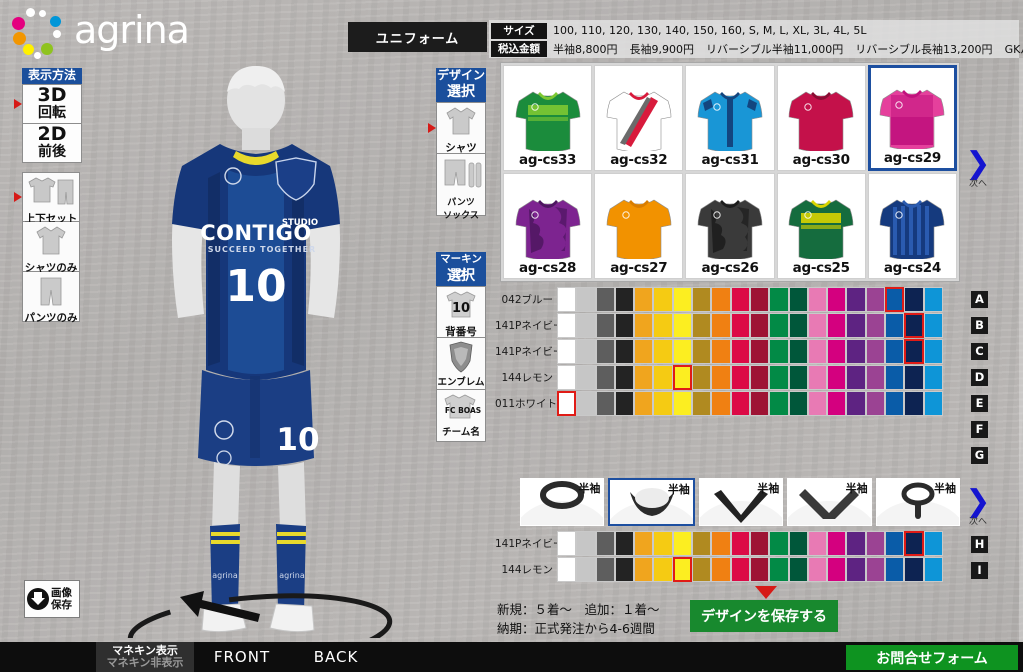 This screenshot has width=1023, height=672. What do you see at coordinates (979, 377) in the screenshot?
I see `letter-button-d: D` at bounding box center [979, 377].